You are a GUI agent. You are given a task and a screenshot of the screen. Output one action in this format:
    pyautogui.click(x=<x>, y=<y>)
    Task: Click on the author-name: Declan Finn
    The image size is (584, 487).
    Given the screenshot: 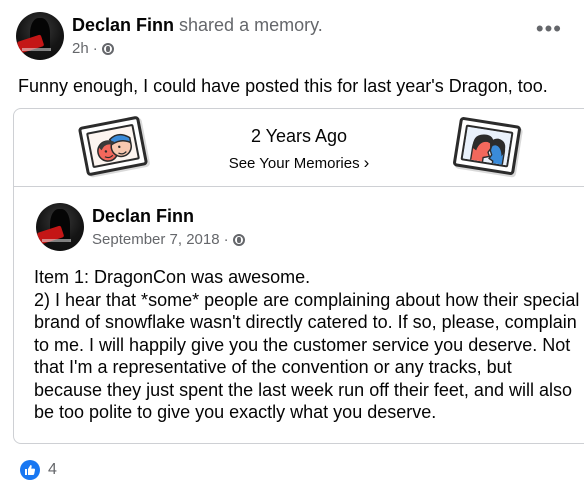 What is the action you would take?
    pyautogui.click(x=123, y=25)
    